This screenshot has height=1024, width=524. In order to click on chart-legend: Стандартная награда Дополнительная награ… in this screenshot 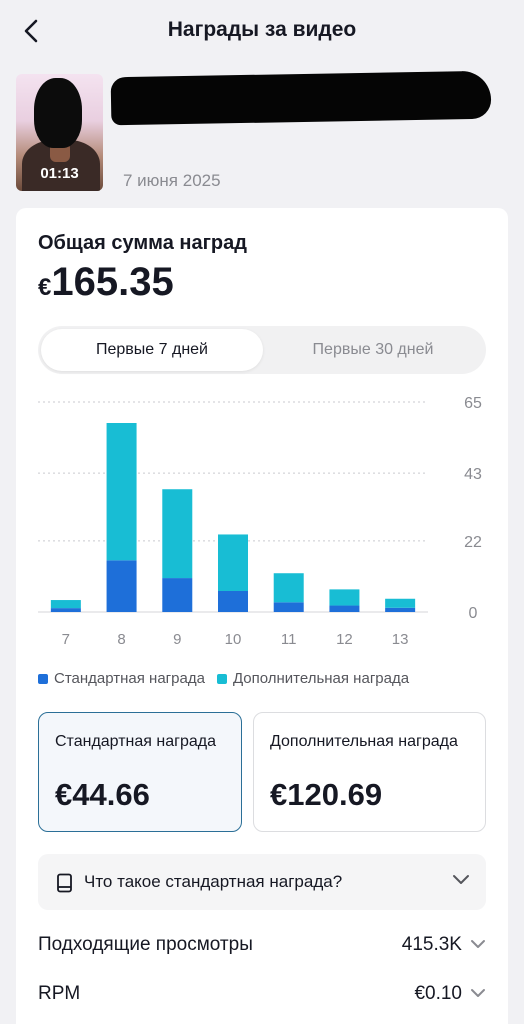, I will do `click(223, 678)`.